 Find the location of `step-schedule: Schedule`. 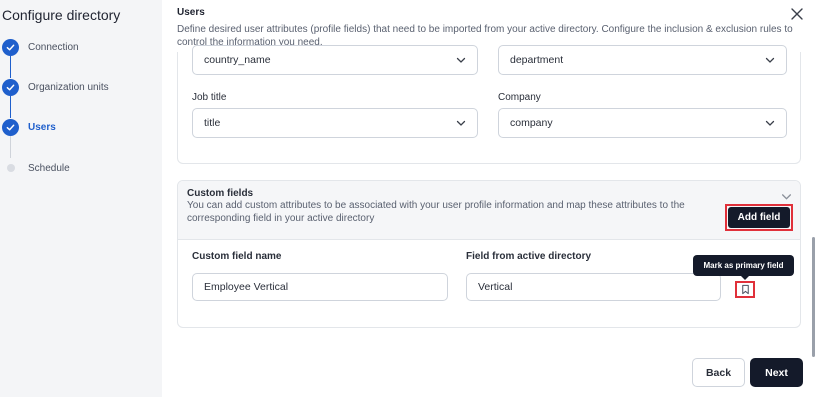

step-schedule: Schedule is located at coordinates (36, 168).